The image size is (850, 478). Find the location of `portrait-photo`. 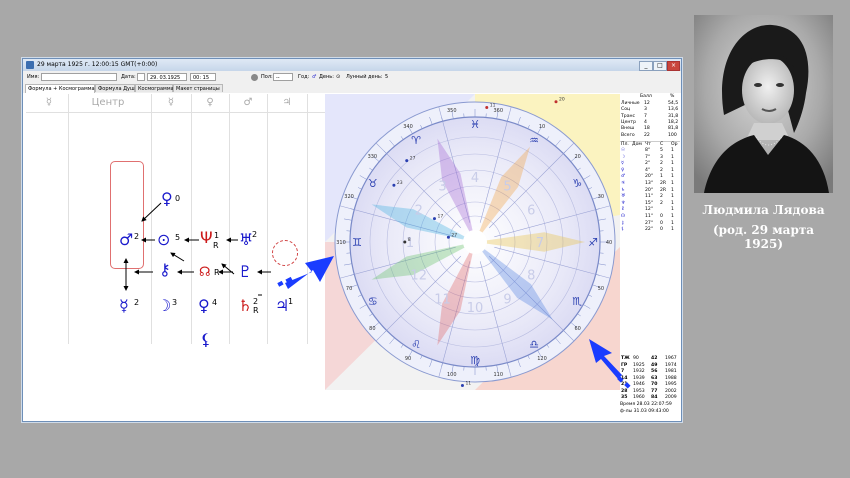

portrait-photo is located at coordinates (763, 104).